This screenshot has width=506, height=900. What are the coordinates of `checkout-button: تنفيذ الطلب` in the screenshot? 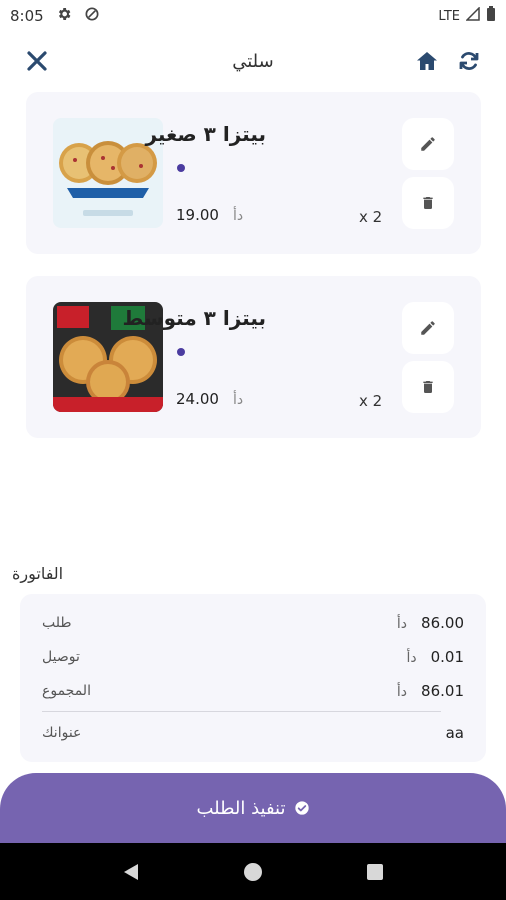 It's located at (253, 808).